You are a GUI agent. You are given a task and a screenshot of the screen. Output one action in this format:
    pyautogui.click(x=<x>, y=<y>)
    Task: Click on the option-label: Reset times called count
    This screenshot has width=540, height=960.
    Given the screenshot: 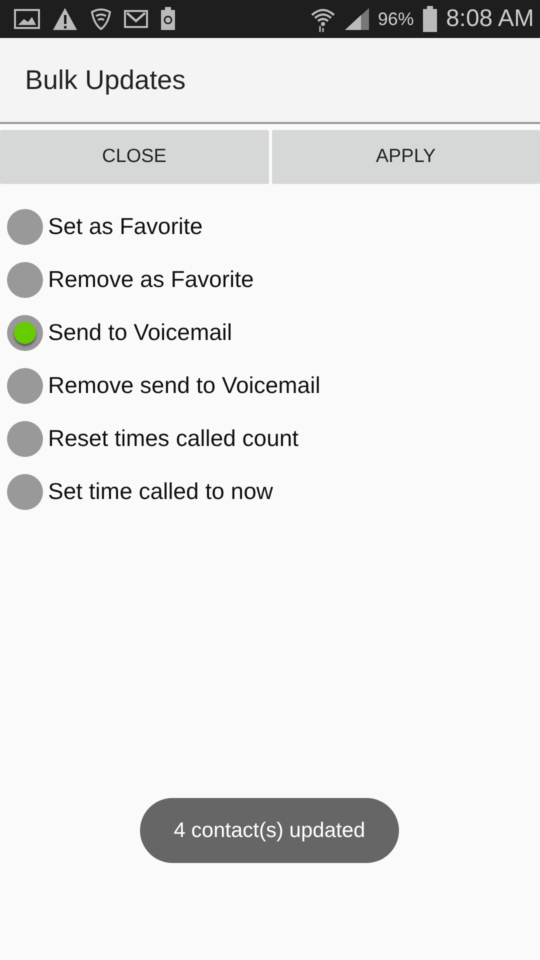 What is the action you would take?
    pyautogui.click(x=173, y=438)
    